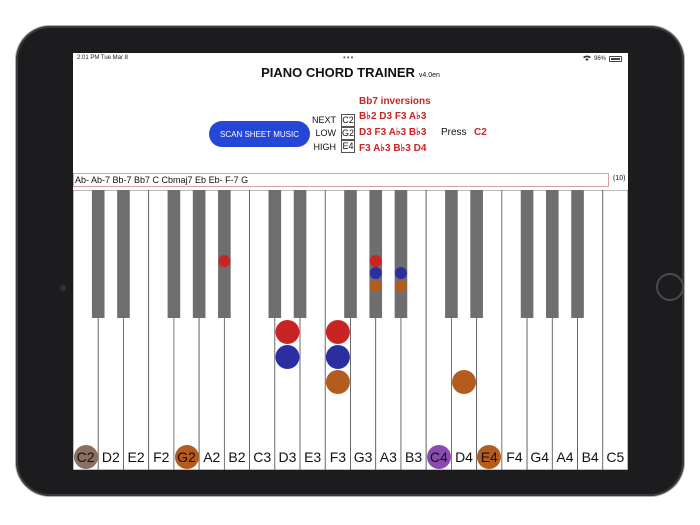 Image resolution: width=700 pixels, height=525 pixels. Describe the element at coordinates (393, 148) in the screenshot. I see `inversion-line-3: F3 A♭3 B♭3 D4` at that location.